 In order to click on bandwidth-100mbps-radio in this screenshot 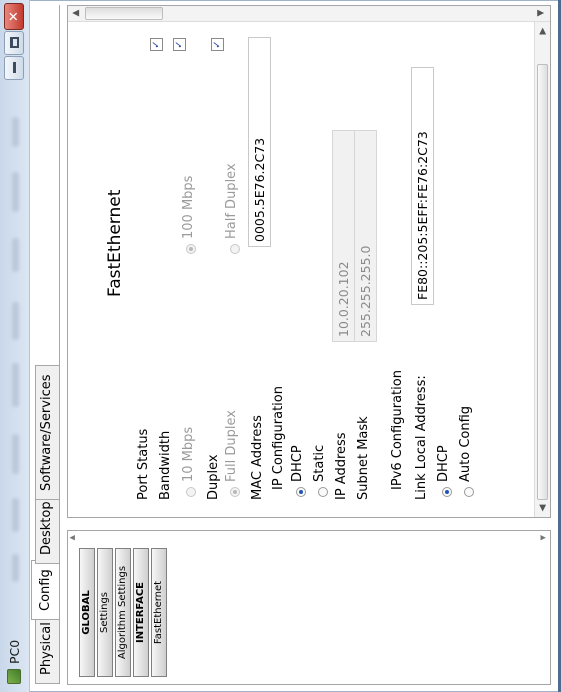, I will do `click(191, 249)`.